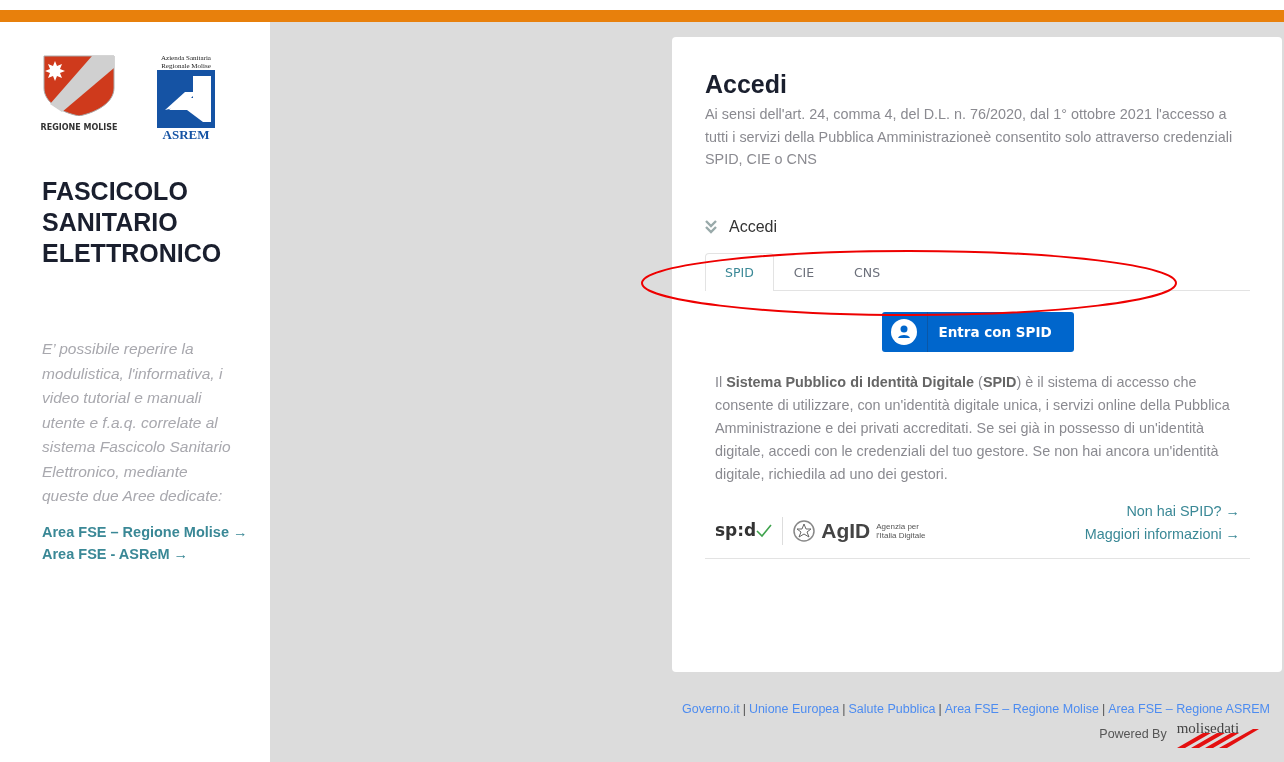 The width and height of the screenshot is (1284, 762). I want to click on sidebar-link: Area FSE - ASReM →, so click(115, 553).